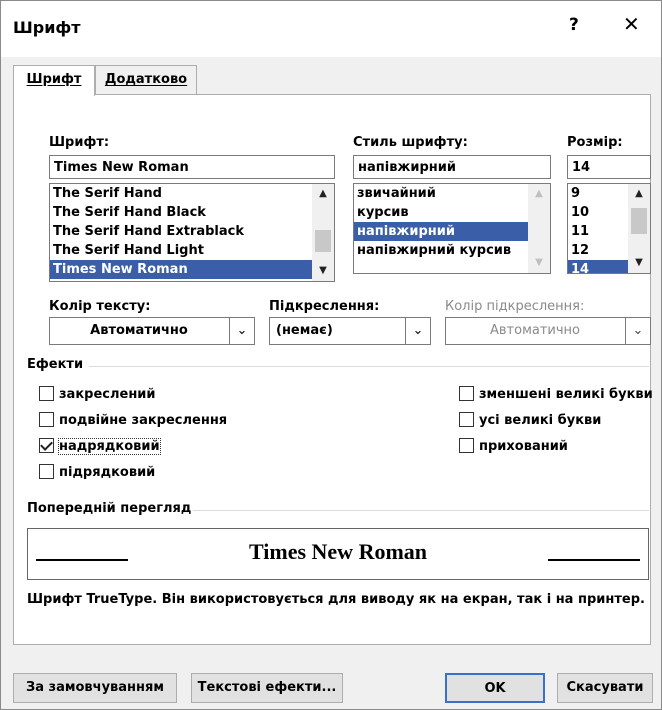  I want to click on color-label: Колір тексту:, so click(100, 306).